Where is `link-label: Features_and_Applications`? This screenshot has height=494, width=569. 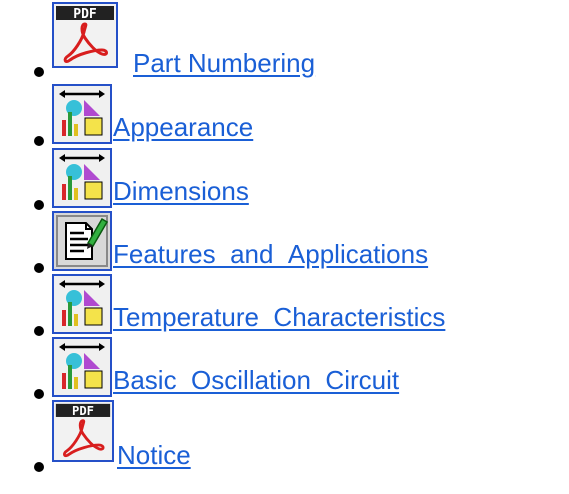 link-label: Features_and_Applications is located at coordinates (271, 254).